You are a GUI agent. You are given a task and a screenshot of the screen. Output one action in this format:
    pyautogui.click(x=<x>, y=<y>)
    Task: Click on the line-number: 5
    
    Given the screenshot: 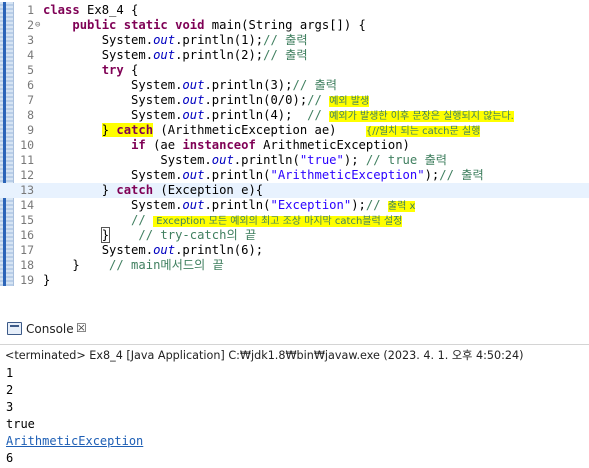 What is the action you would take?
    pyautogui.click(x=30, y=70)
    